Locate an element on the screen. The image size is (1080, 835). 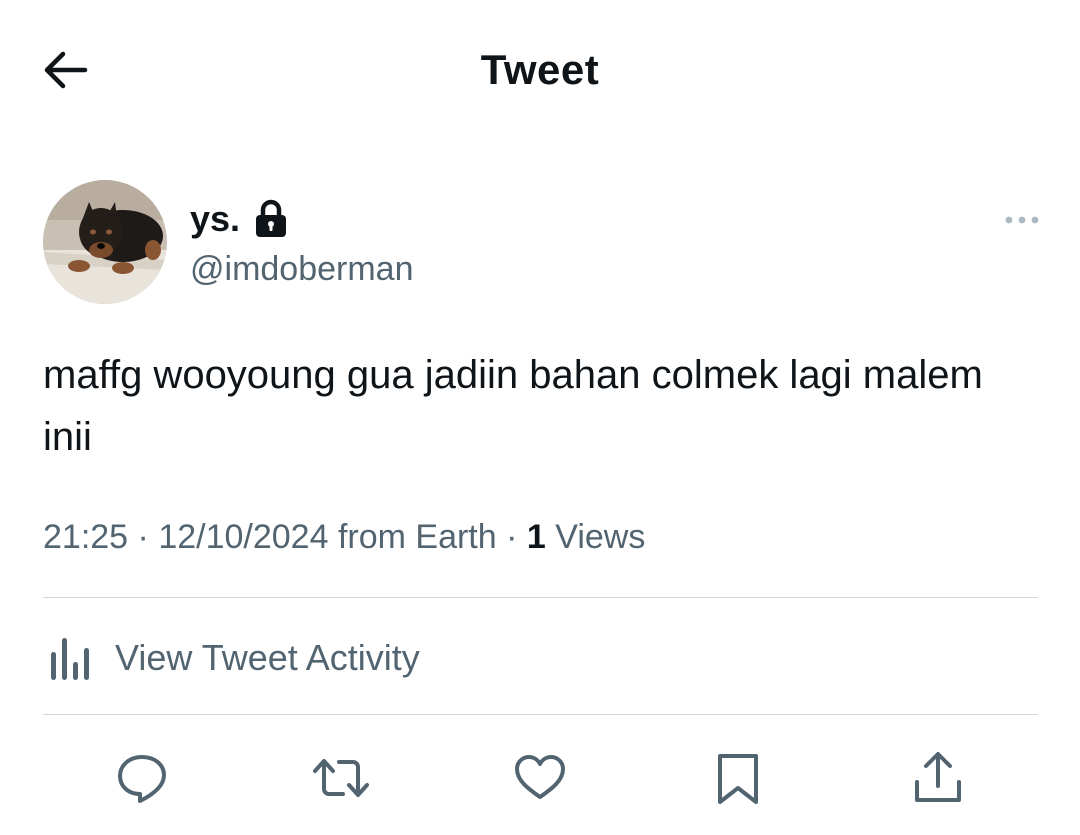
avatar is located at coordinates (105, 242).